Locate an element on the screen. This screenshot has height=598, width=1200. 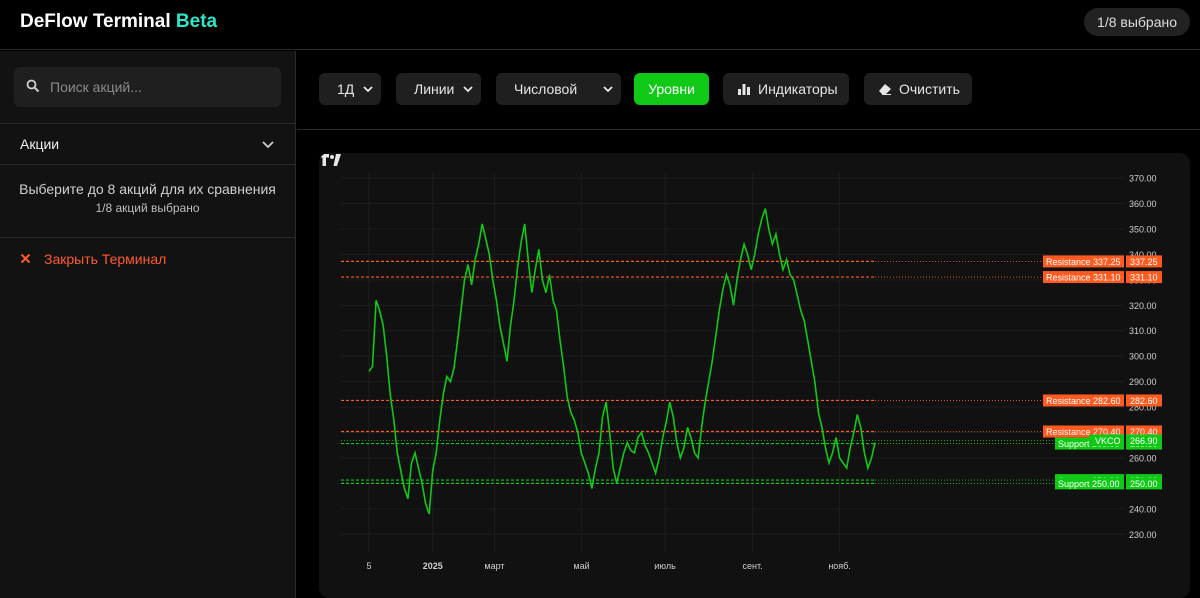
y-tick-label: 320.00 is located at coordinates (1143, 306).